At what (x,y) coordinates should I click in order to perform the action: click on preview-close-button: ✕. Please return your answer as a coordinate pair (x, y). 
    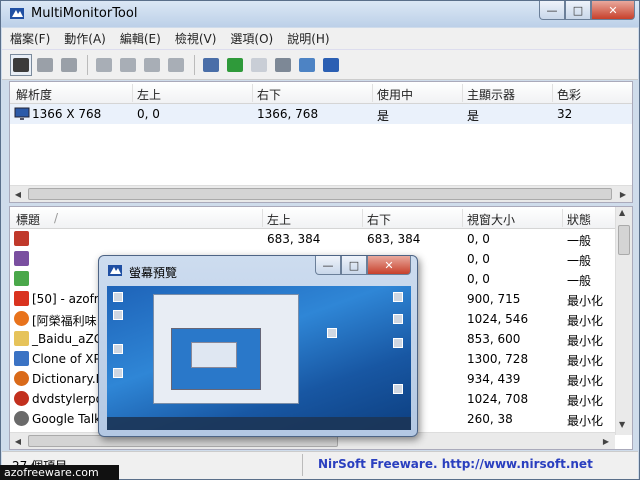
    Looking at the image, I should click on (389, 265).